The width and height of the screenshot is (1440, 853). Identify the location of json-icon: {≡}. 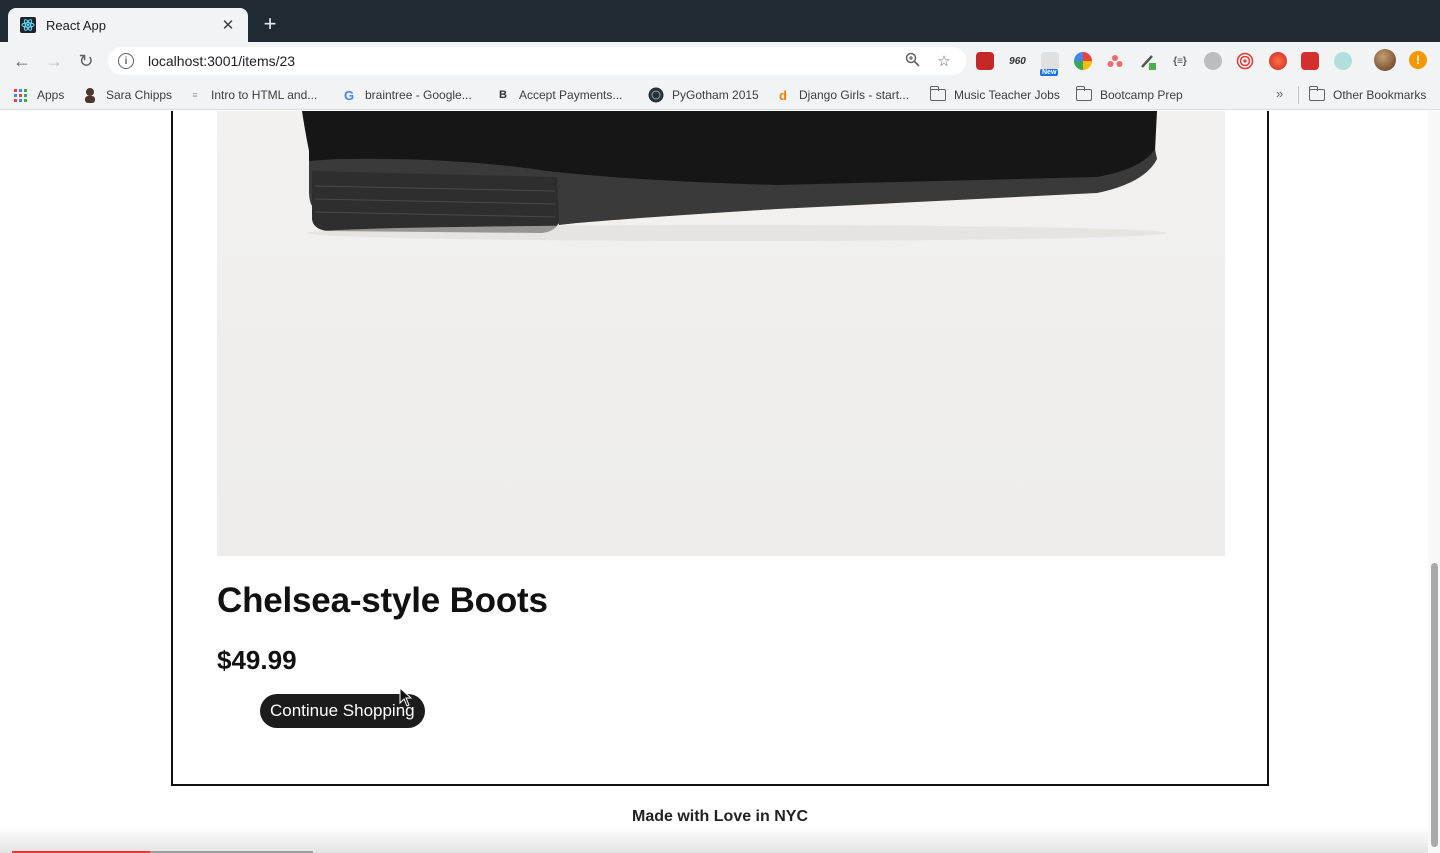
(1180, 61).